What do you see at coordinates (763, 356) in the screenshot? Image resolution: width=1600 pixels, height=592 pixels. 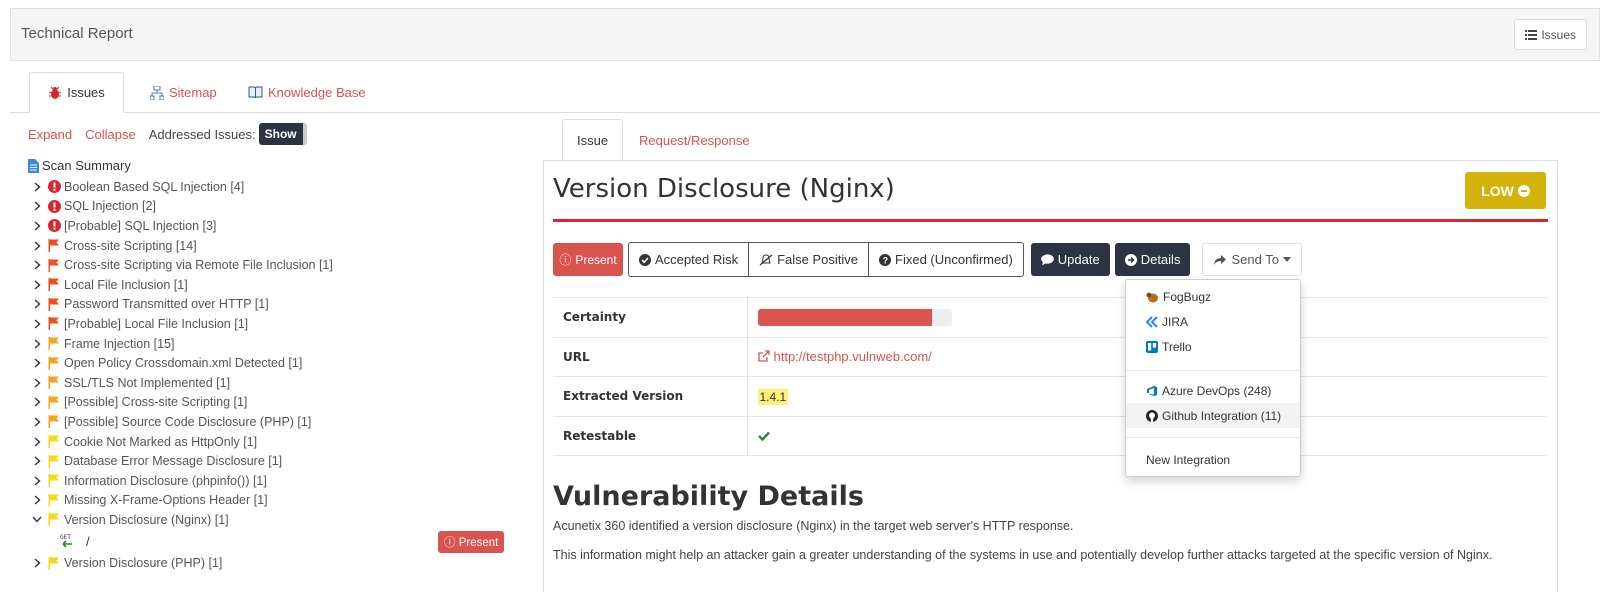 I see `external-link-icon` at bounding box center [763, 356].